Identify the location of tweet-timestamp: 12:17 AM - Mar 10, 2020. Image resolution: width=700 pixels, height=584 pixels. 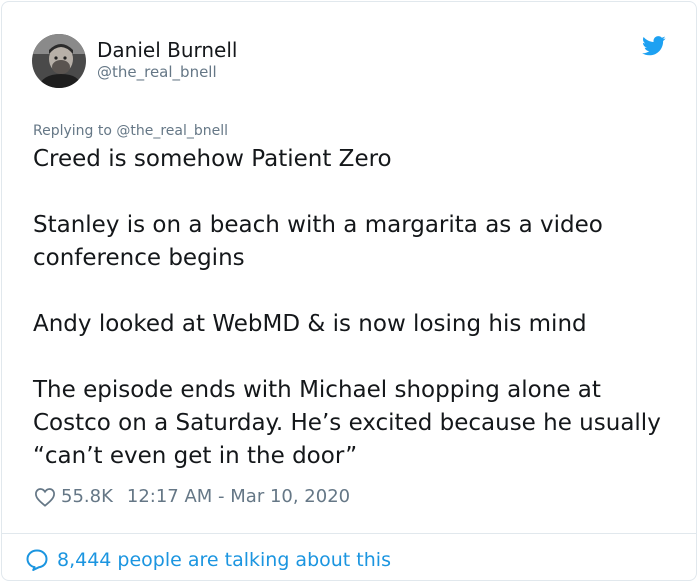
(238, 497).